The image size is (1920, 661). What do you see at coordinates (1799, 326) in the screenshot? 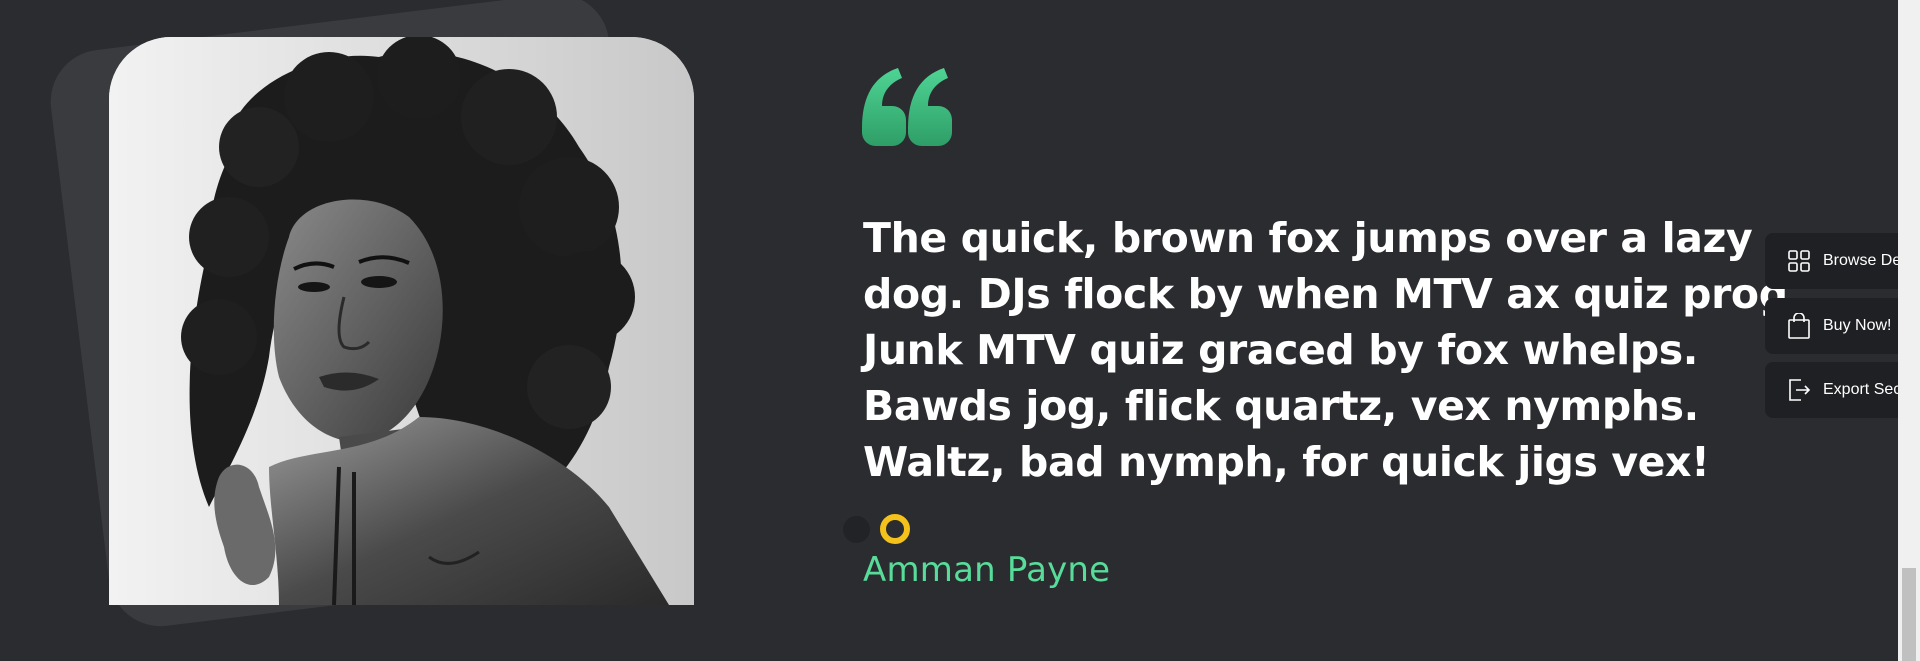
I see `shopping-bag-icon` at bounding box center [1799, 326].